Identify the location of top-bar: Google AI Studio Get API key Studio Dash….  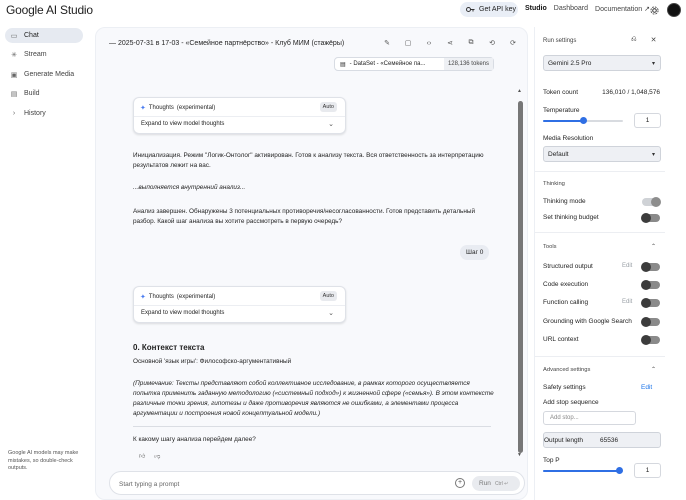
(343, 11).